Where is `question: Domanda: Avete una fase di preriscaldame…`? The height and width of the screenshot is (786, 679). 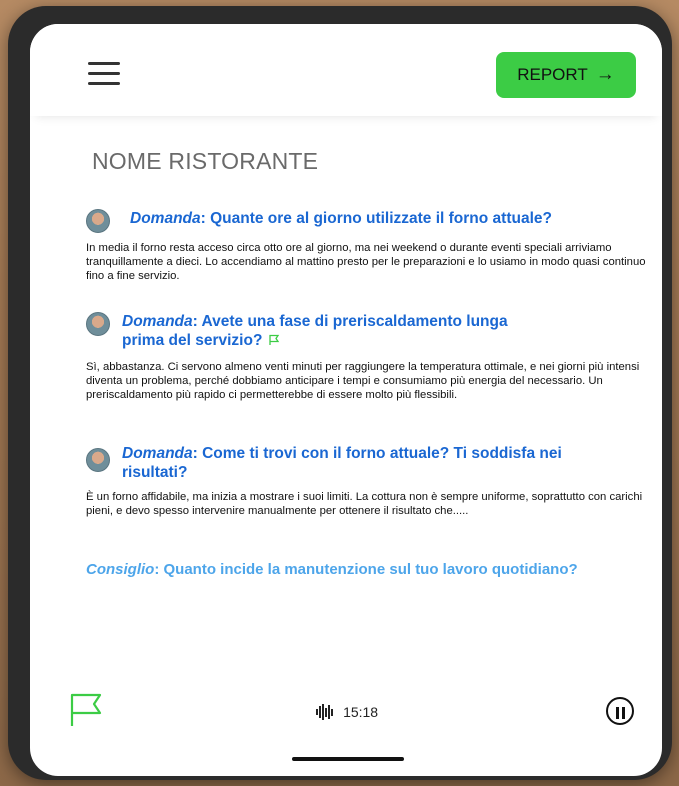
question: Domanda: Avete una fase di preriscaldame… is located at coordinates (337, 331).